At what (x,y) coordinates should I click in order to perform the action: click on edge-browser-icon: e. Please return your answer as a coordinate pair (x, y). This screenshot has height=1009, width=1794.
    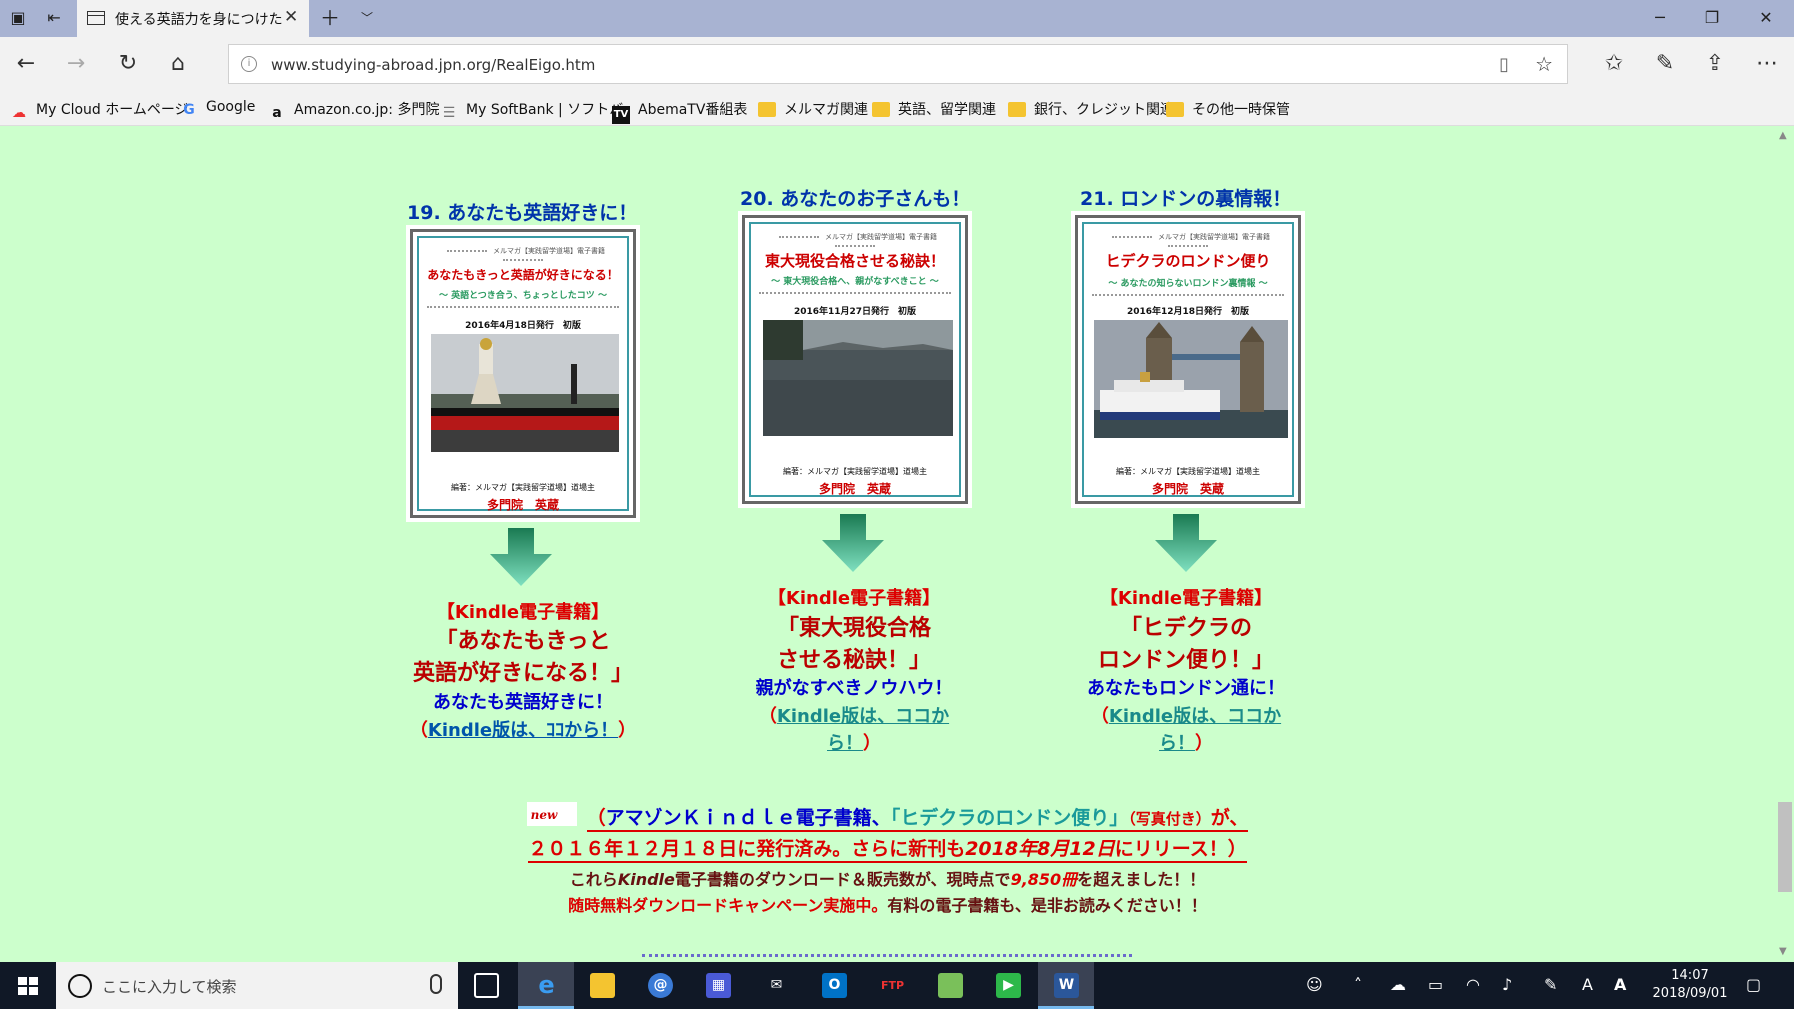
    Looking at the image, I should click on (546, 985).